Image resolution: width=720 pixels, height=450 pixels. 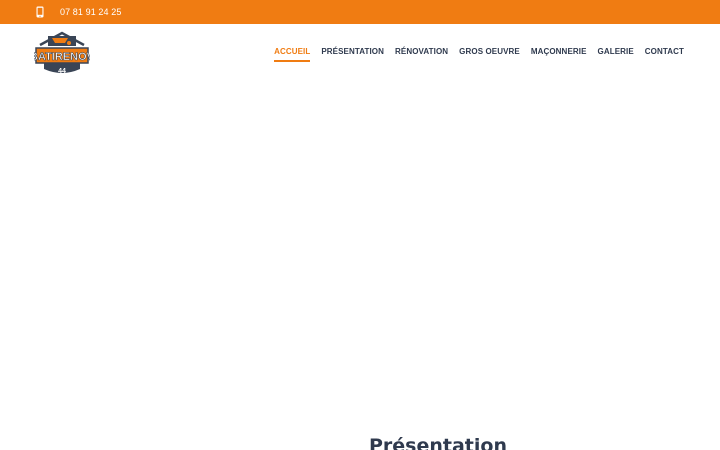 What do you see at coordinates (616, 52) in the screenshot?
I see `nav-galerie: GALERIE` at bounding box center [616, 52].